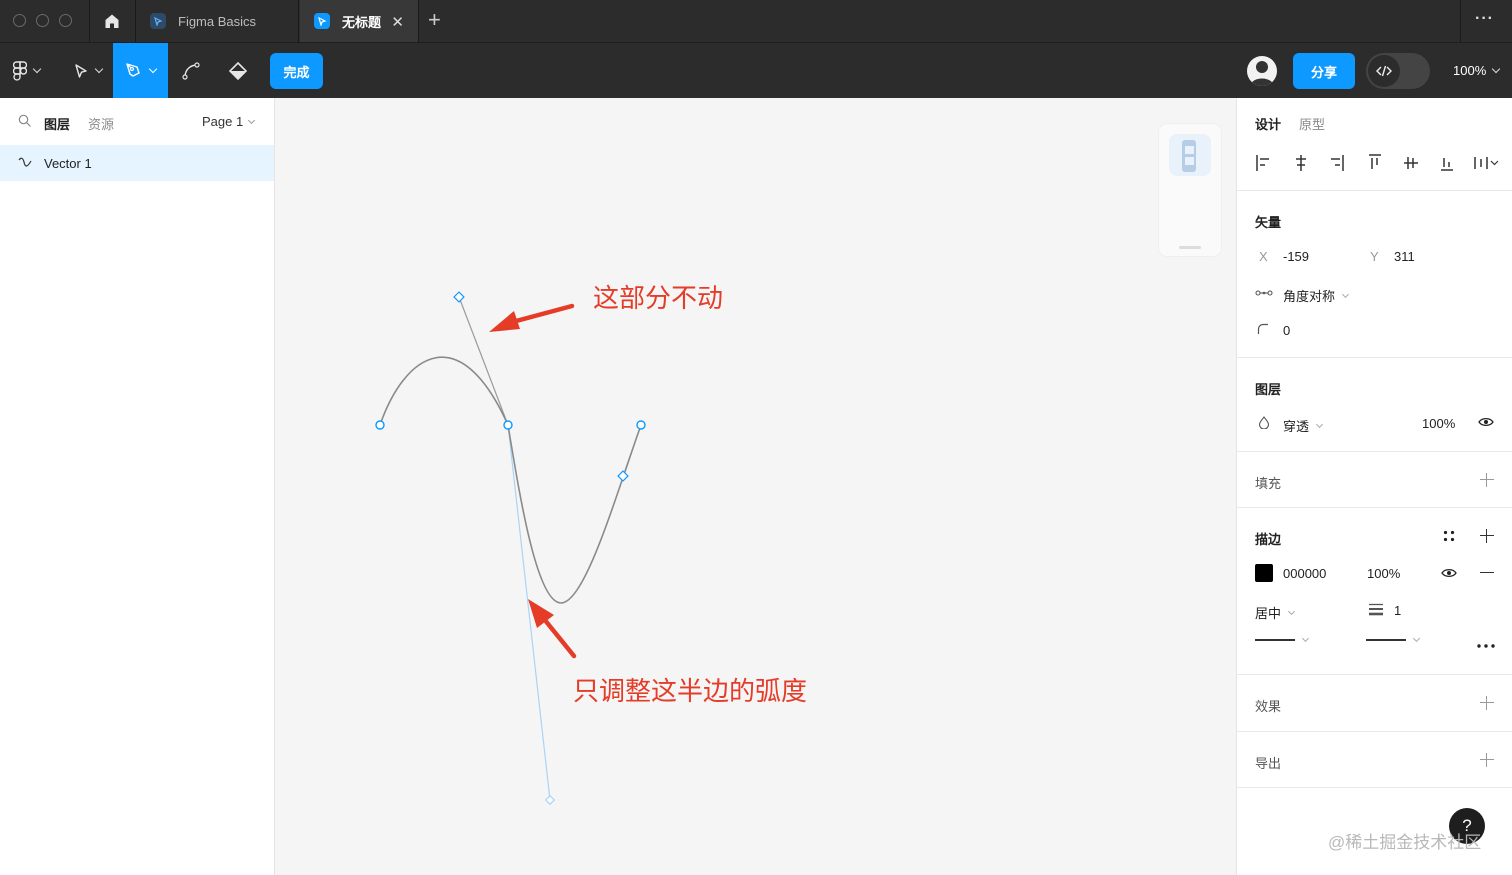  What do you see at coordinates (658, 299) in the screenshot?
I see `annotation-text-top: 这部分不动` at bounding box center [658, 299].